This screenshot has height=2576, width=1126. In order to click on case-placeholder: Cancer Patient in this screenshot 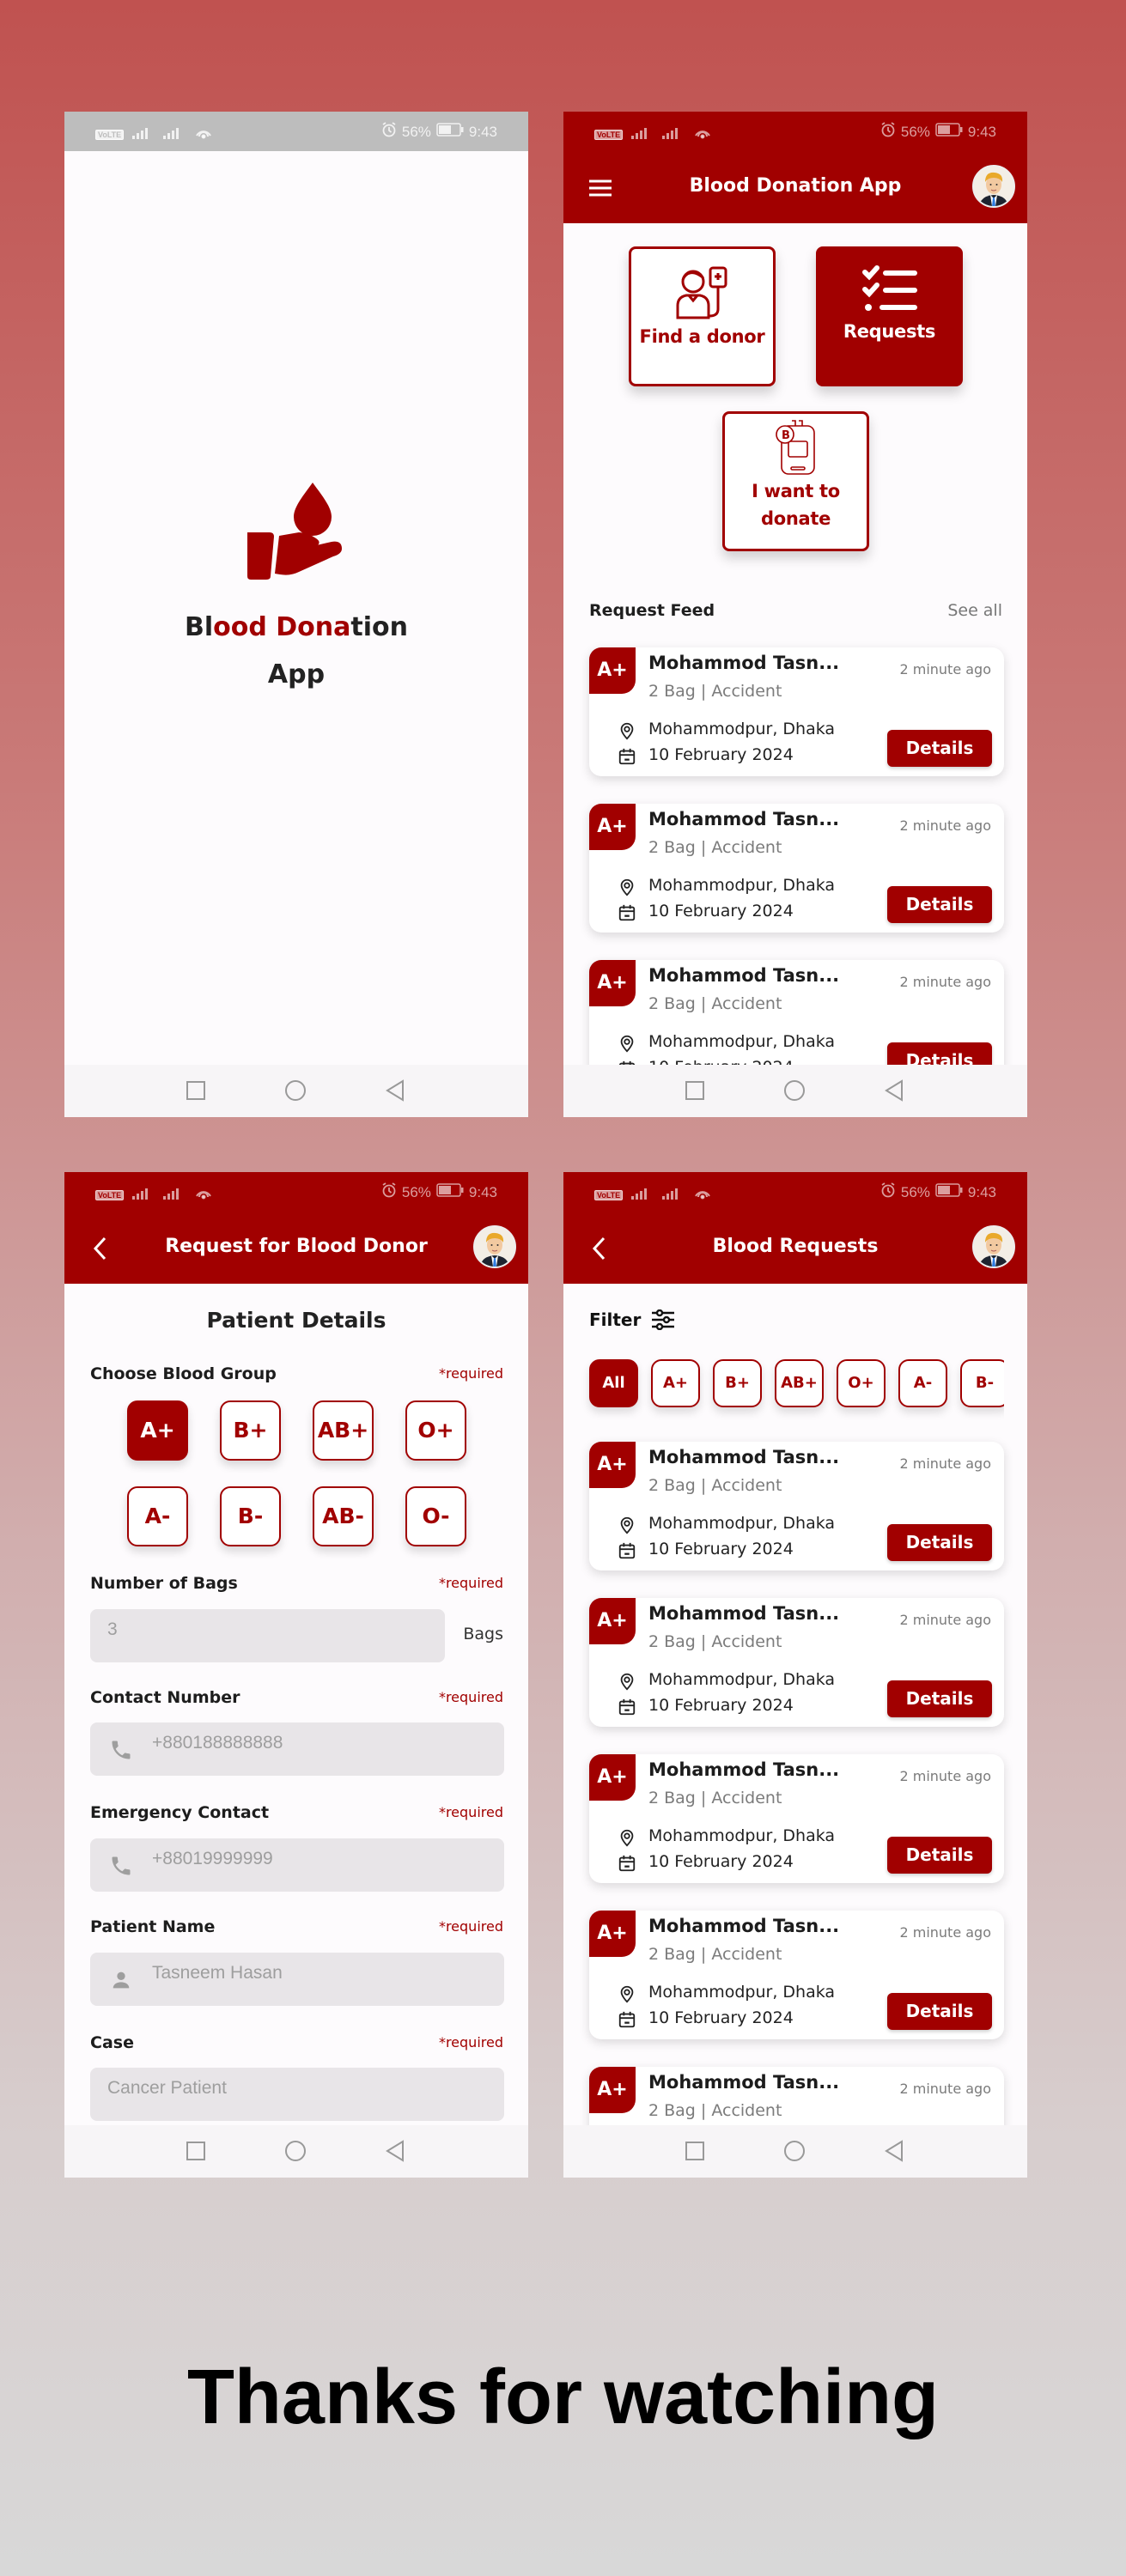, I will do `click(167, 2088)`.